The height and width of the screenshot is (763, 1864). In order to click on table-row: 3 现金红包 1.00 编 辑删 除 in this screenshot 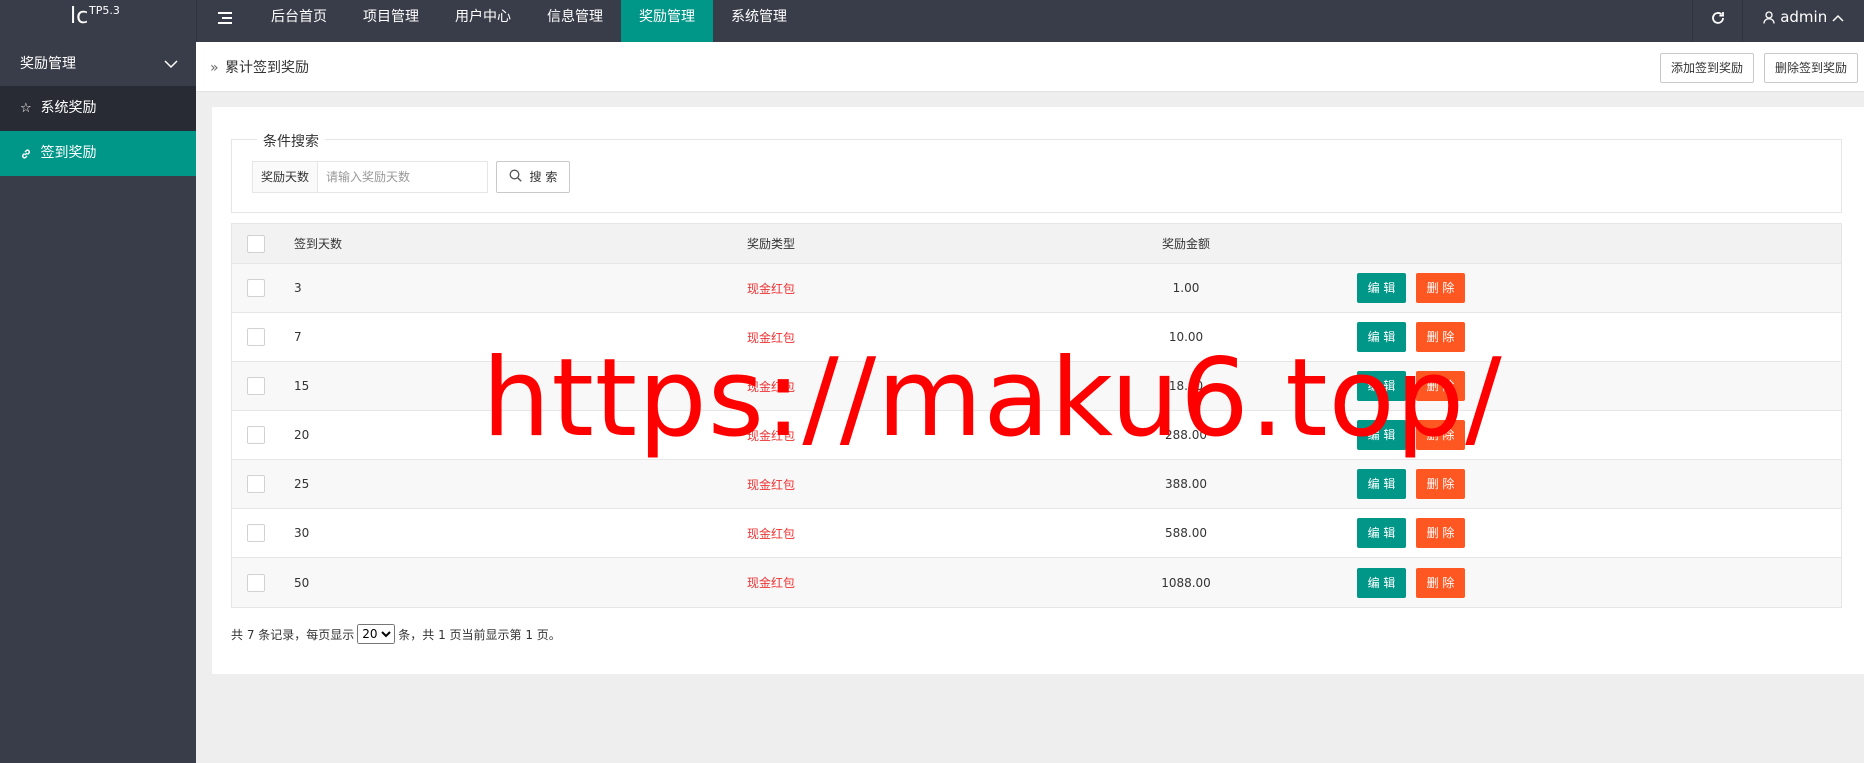, I will do `click(1036, 288)`.